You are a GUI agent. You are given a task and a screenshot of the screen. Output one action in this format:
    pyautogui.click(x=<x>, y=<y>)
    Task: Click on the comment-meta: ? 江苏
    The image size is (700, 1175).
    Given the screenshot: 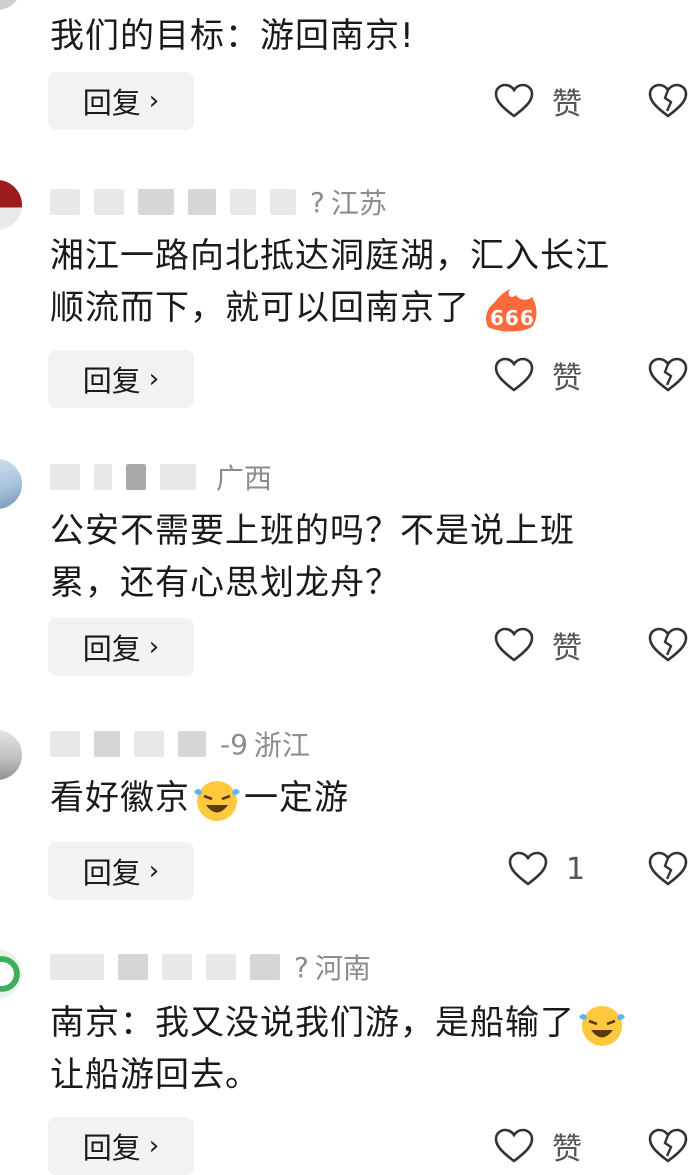 What is the action you would take?
    pyautogui.click(x=218, y=202)
    